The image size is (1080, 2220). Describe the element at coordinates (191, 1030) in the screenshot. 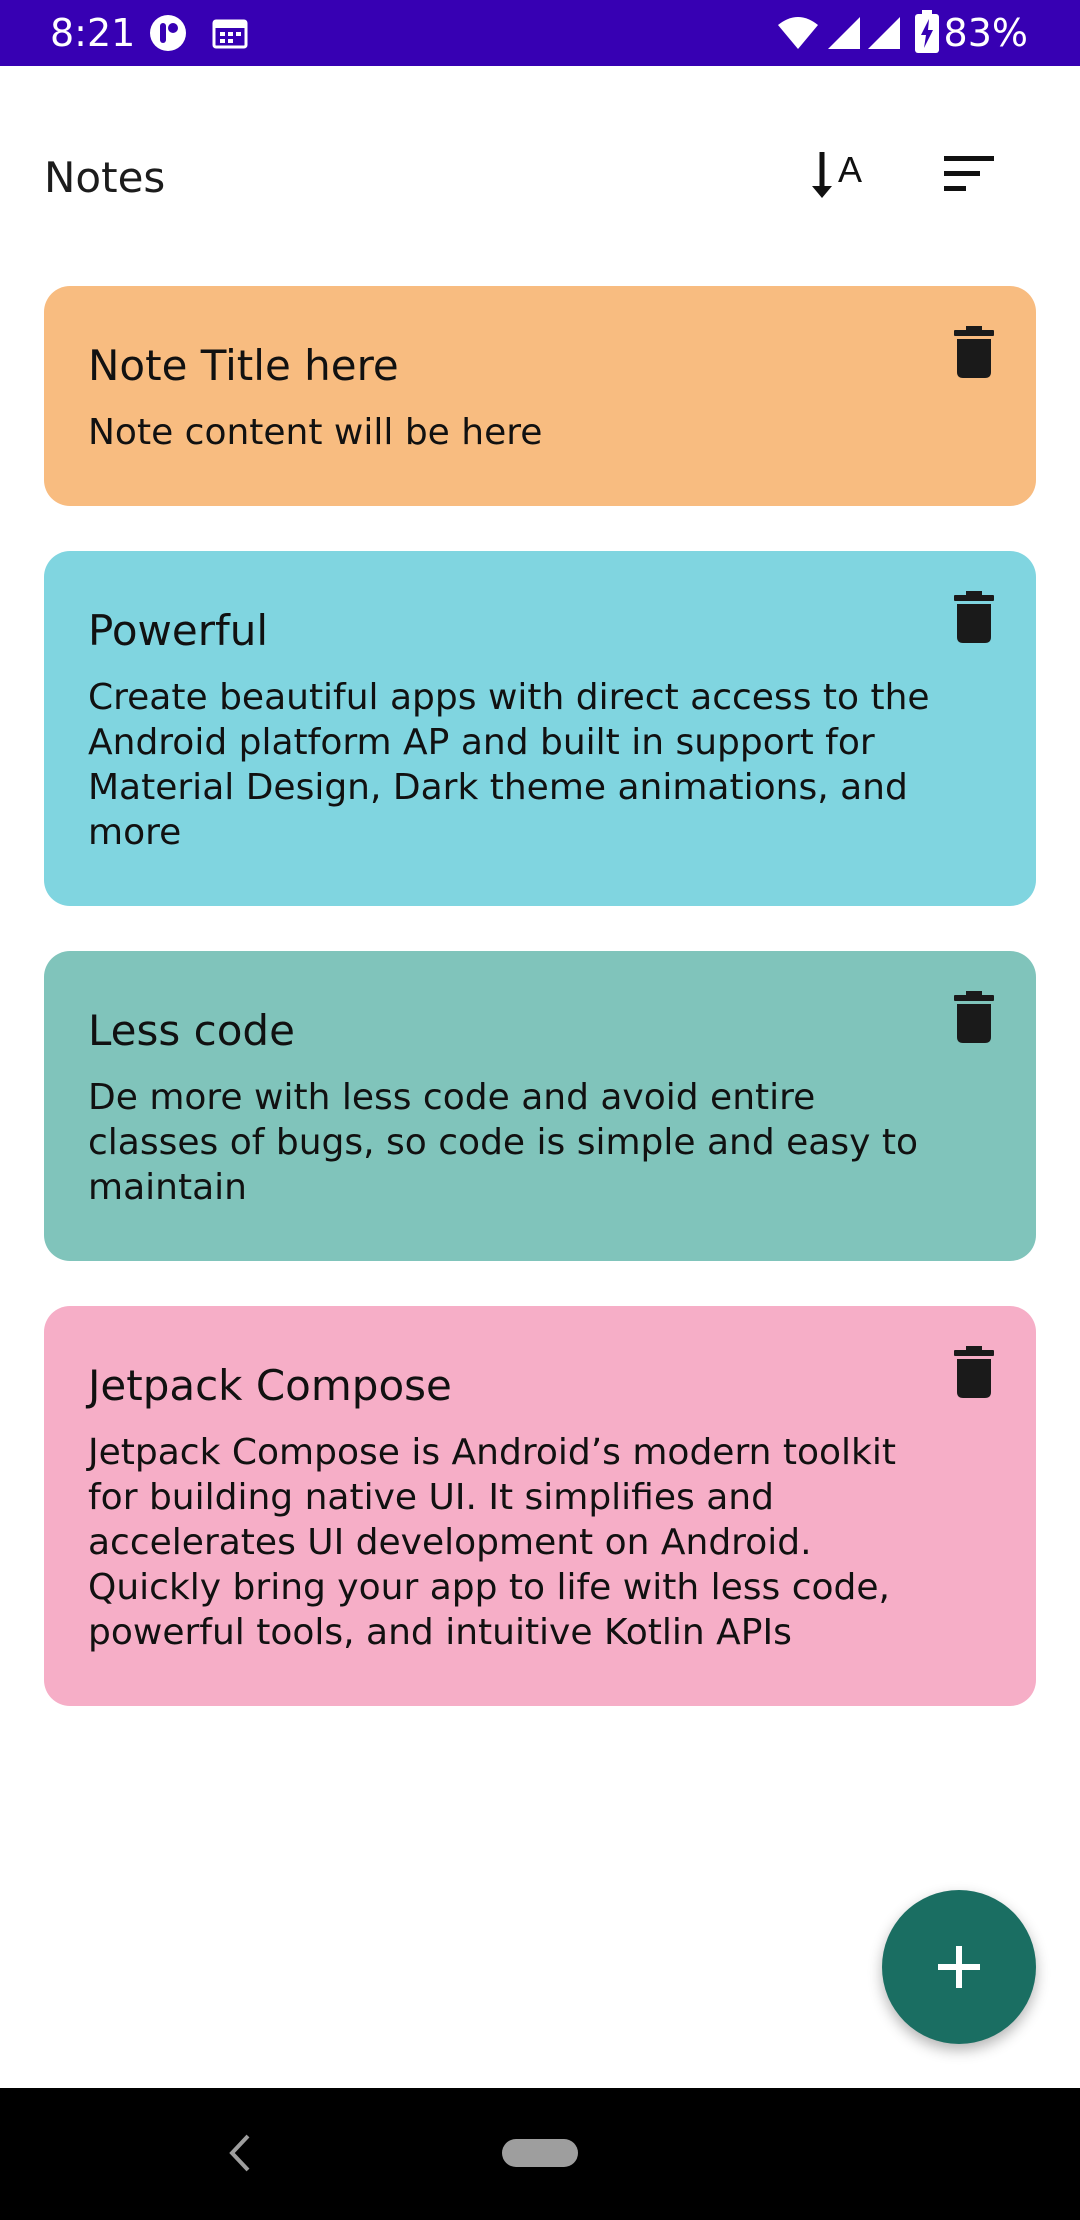

I see `note-title: Less code` at that location.